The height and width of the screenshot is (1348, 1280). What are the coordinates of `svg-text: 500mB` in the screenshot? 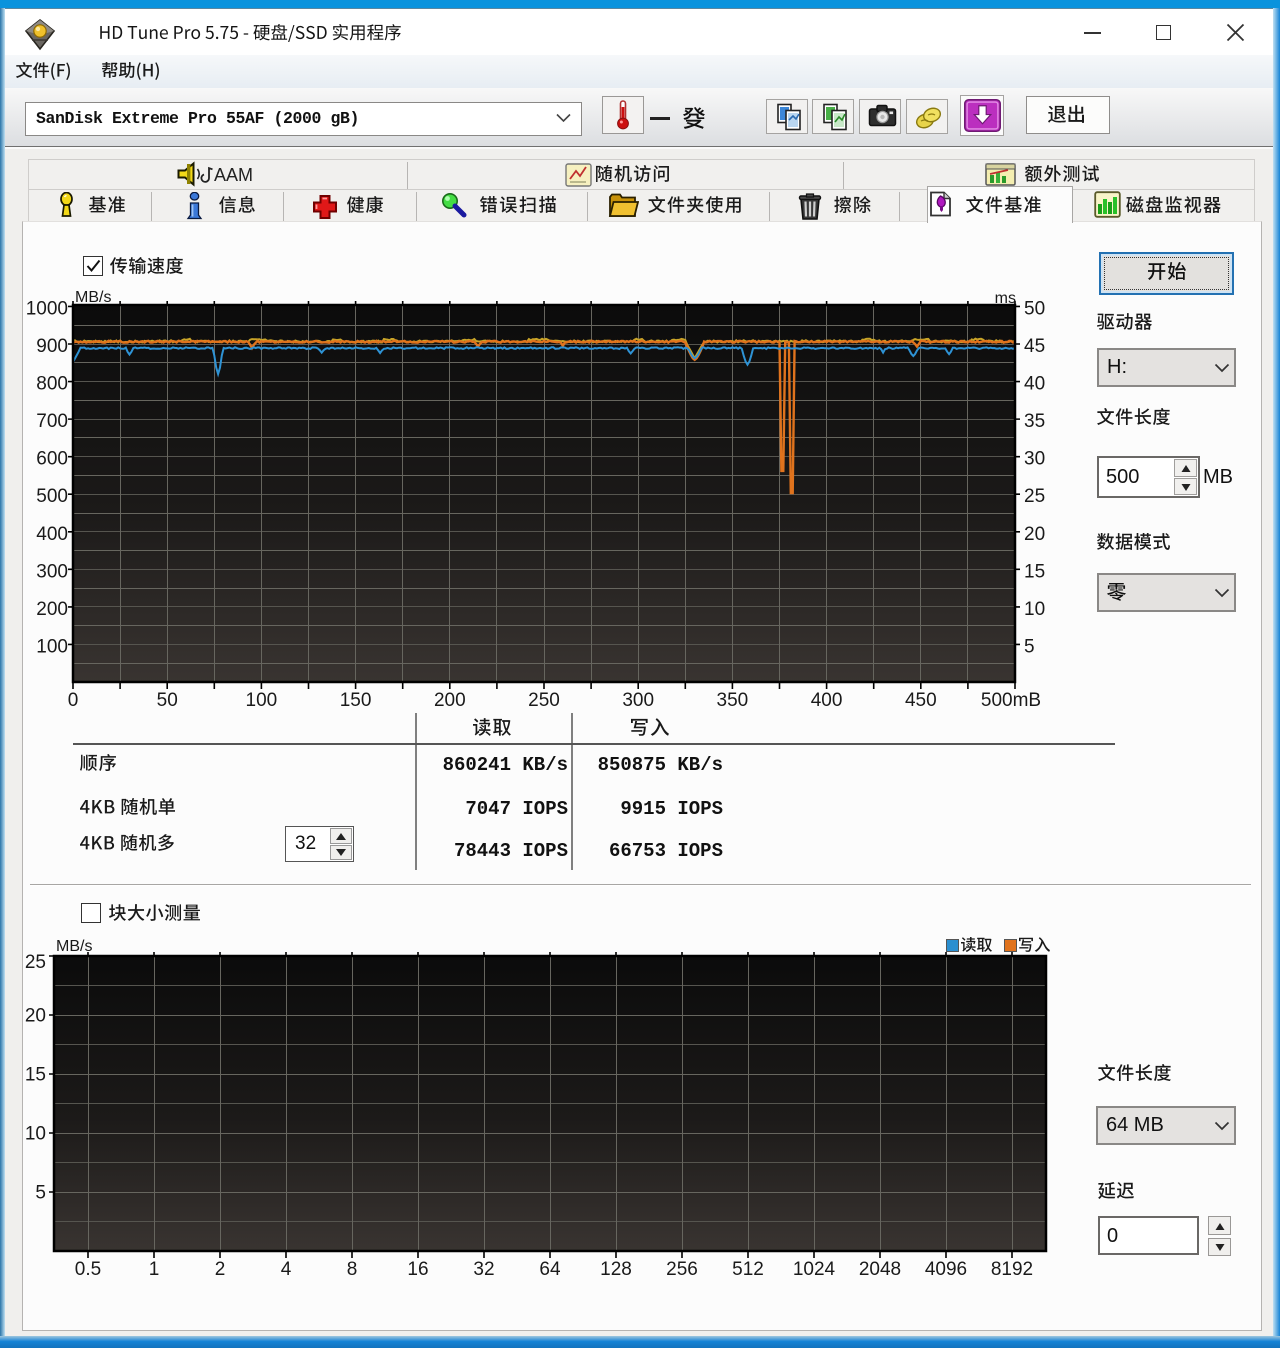 It's located at (1011, 700).